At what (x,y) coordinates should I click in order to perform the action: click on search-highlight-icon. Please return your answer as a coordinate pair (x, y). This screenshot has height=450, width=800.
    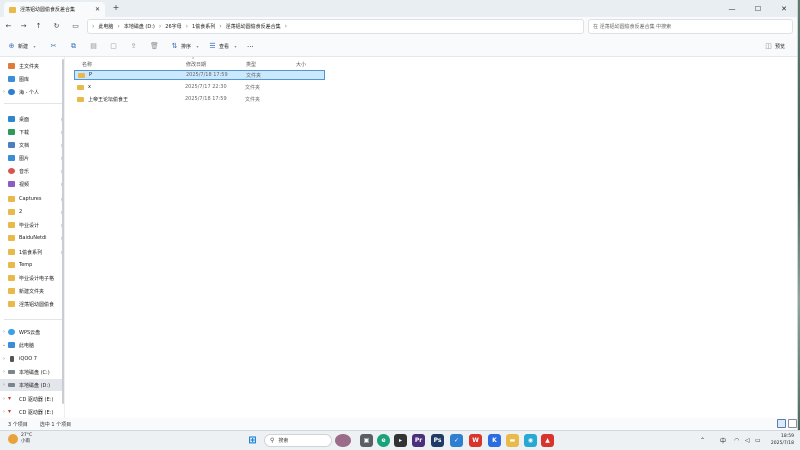
    Looking at the image, I should click on (343, 440).